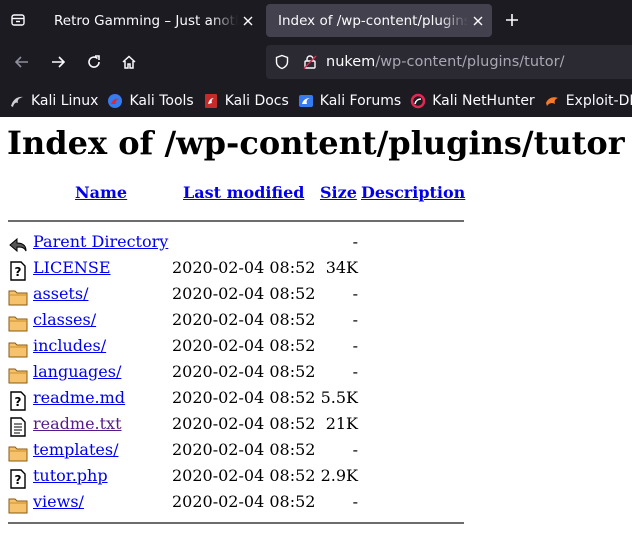  What do you see at coordinates (598, 100) in the screenshot?
I see `bookmark-label: Exploit-DB` at bounding box center [598, 100].